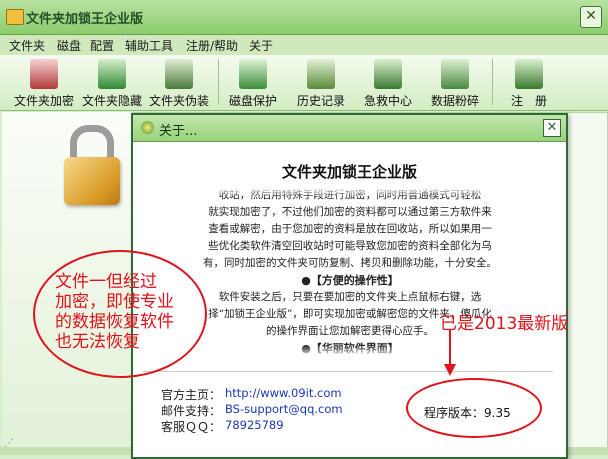 The image size is (608, 459). What do you see at coordinates (252, 101) in the screenshot?
I see `tool-label: 磁盘保护` at bounding box center [252, 101].